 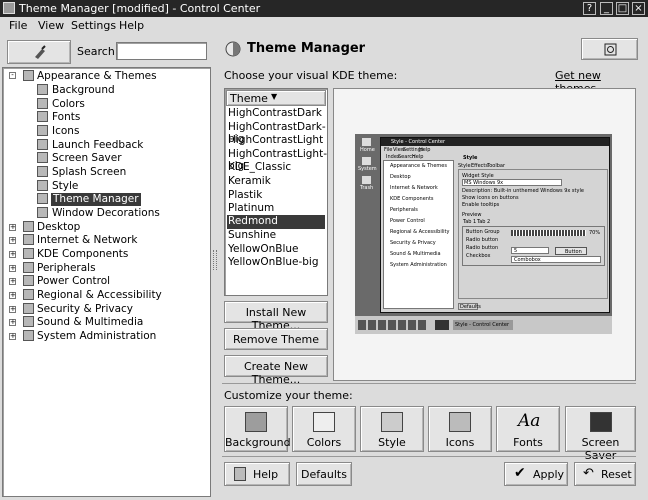 What do you see at coordinates (276, 168) in the screenshot?
I see `theme-item: KDE_Classic` at bounding box center [276, 168].